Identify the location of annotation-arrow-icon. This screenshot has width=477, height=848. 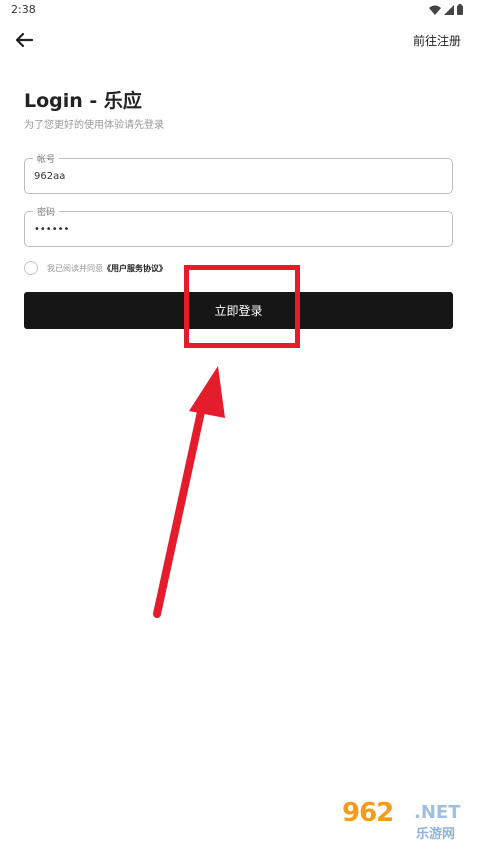
(189, 492).